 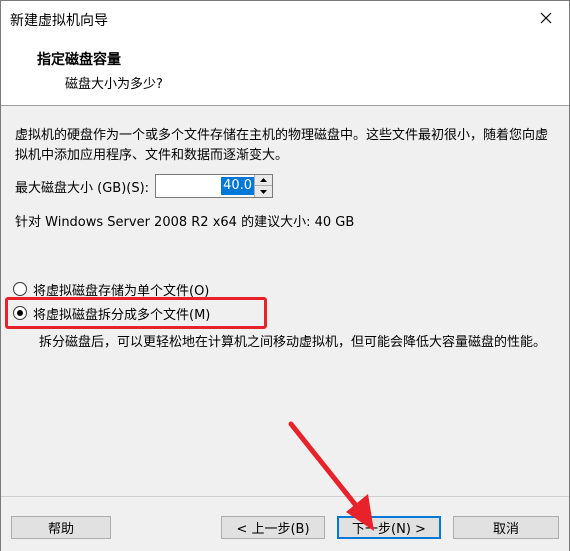 What do you see at coordinates (238, 186) in the screenshot?
I see `disk-size-input: 40.0` at bounding box center [238, 186].